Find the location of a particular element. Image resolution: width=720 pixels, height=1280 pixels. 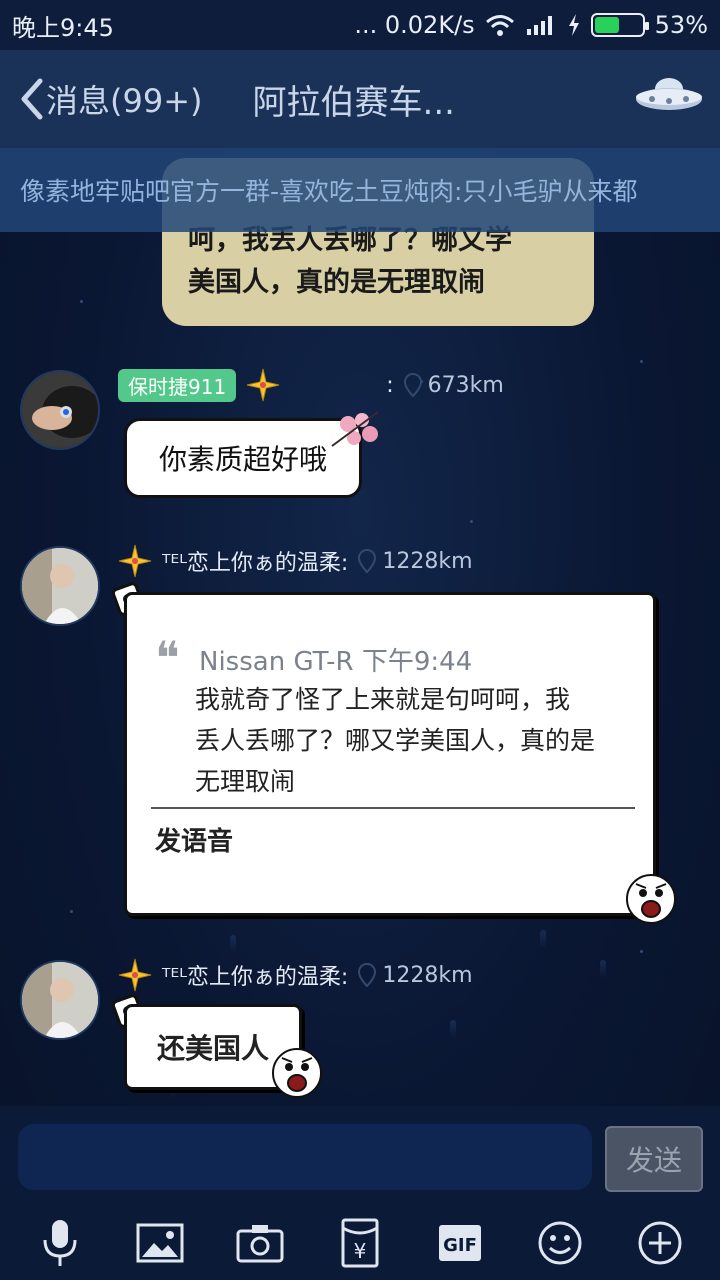

svg-text: GIF is located at coordinates (460, 1245).